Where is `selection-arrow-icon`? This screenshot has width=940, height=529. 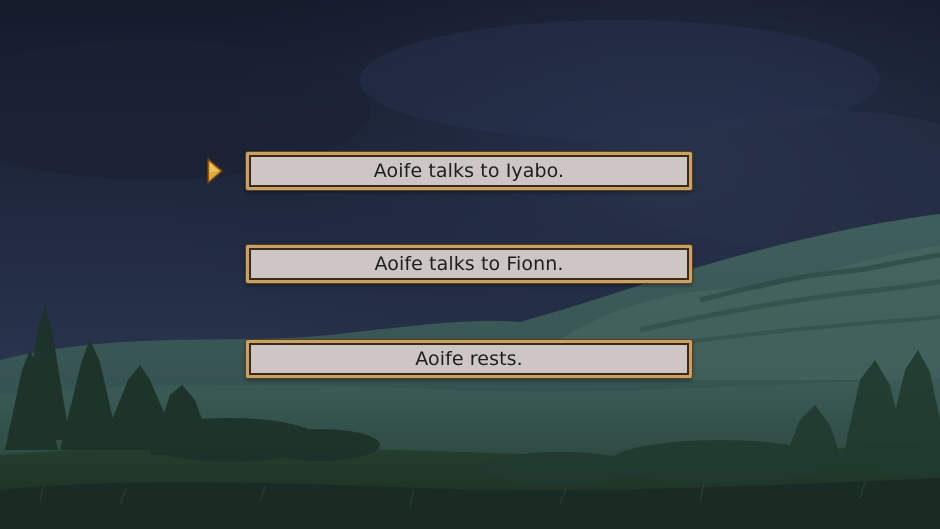 selection-arrow-icon is located at coordinates (215, 171).